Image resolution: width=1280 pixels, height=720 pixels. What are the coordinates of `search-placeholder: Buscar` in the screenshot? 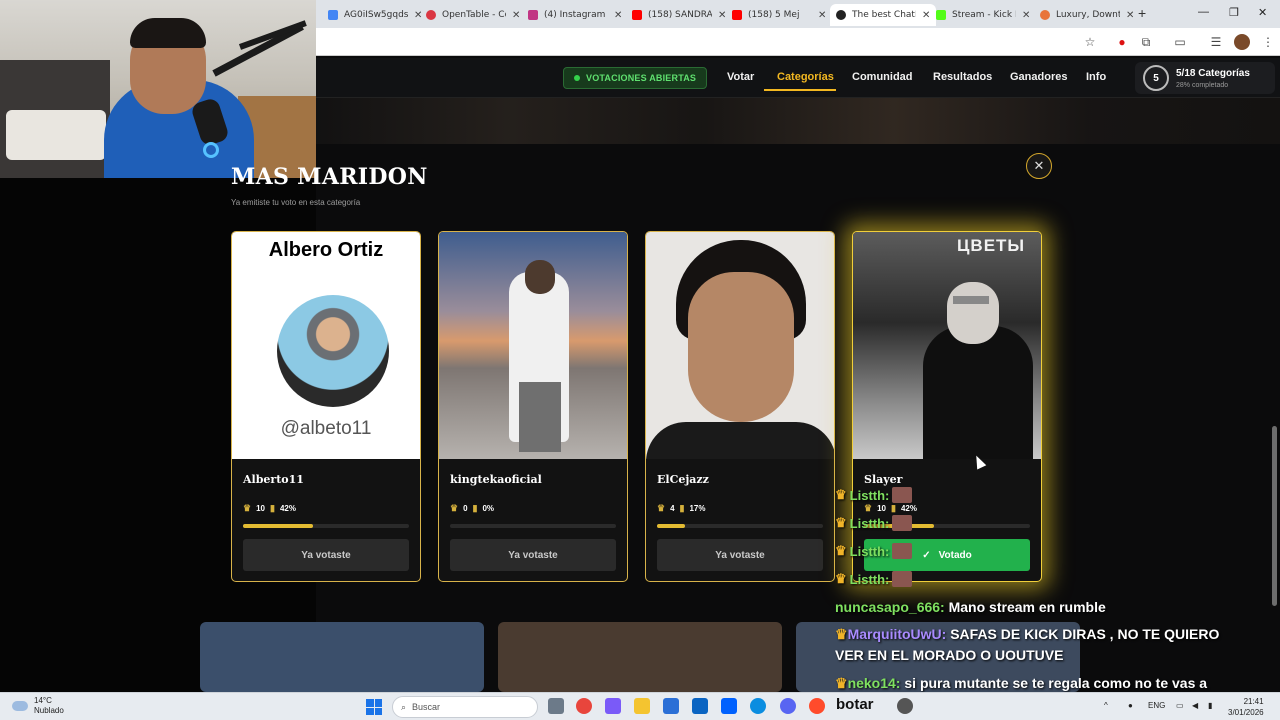 It's located at (426, 707).